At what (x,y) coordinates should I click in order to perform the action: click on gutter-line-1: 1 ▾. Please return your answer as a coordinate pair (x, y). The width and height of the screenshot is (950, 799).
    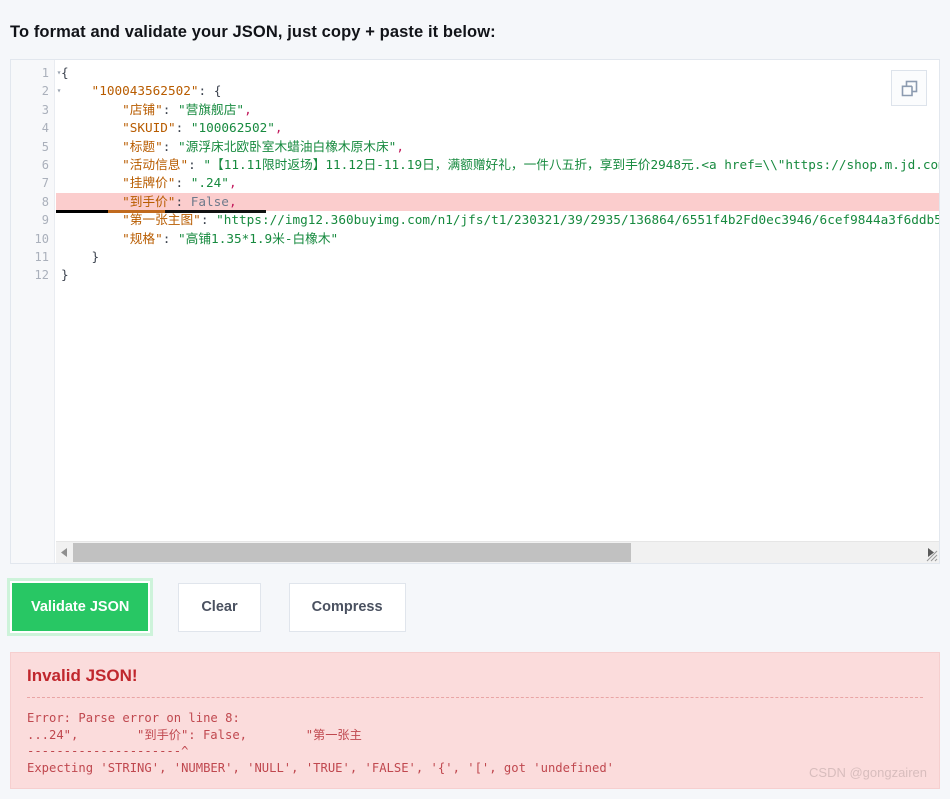
    Looking at the image, I should click on (36, 73).